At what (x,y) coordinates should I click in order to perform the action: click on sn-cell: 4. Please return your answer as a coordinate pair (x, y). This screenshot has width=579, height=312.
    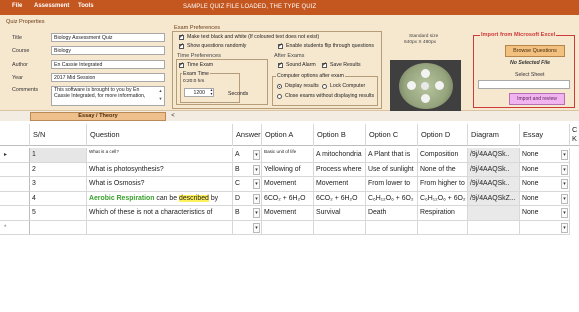
    Looking at the image, I should click on (58, 198).